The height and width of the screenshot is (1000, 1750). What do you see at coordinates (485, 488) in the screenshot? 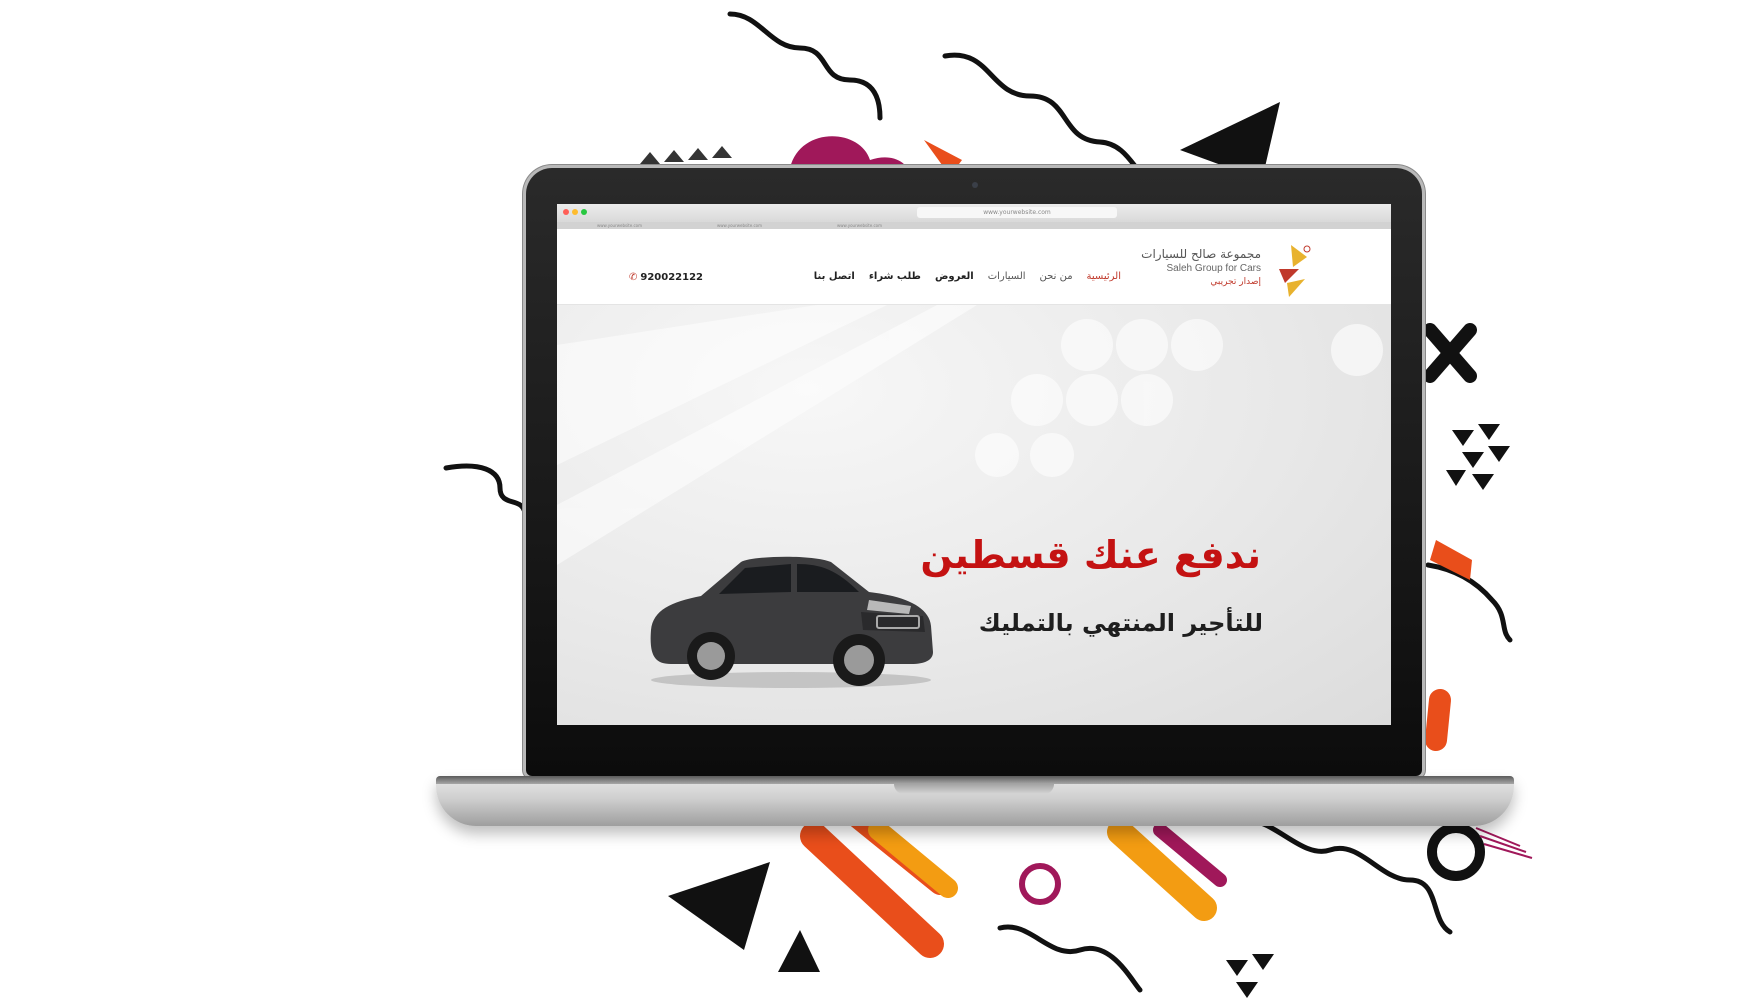
I see `squiggle-left` at bounding box center [485, 488].